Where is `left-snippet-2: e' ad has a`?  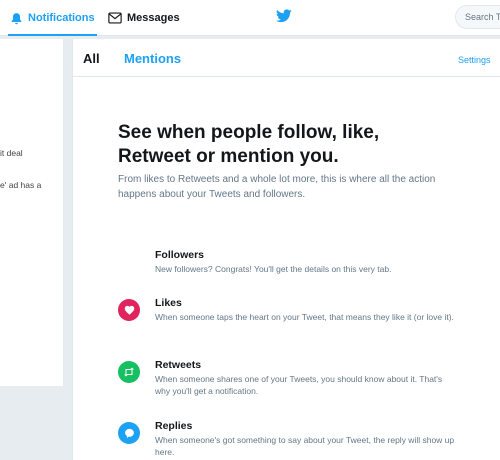 left-snippet-2: e' ad has a is located at coordinates (21, 185).